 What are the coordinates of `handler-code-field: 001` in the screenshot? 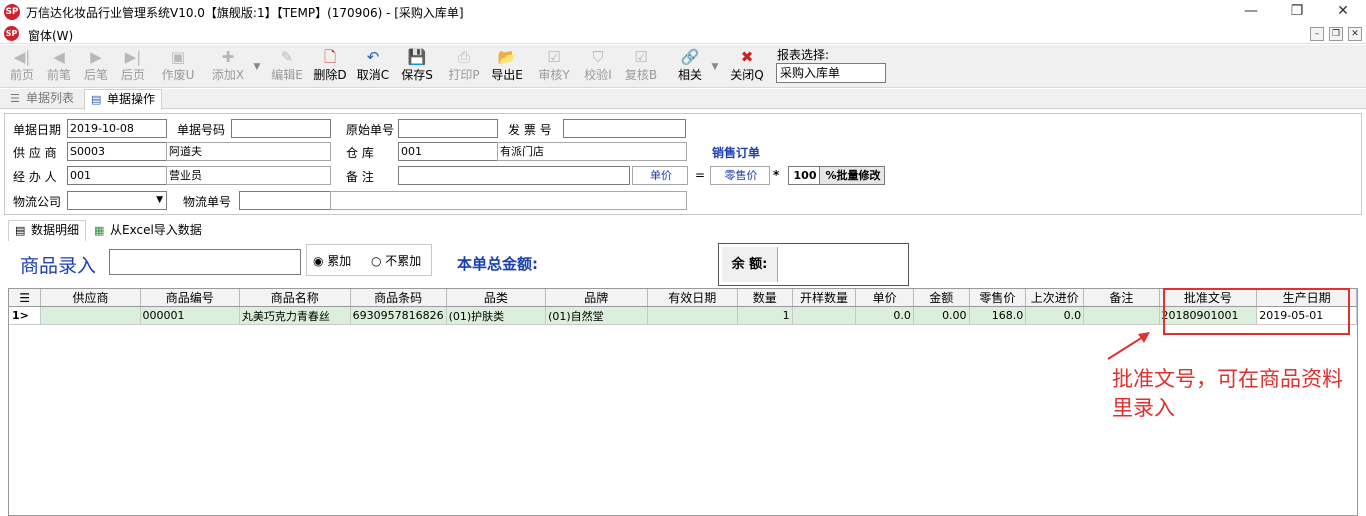 It's located at (117, 175).